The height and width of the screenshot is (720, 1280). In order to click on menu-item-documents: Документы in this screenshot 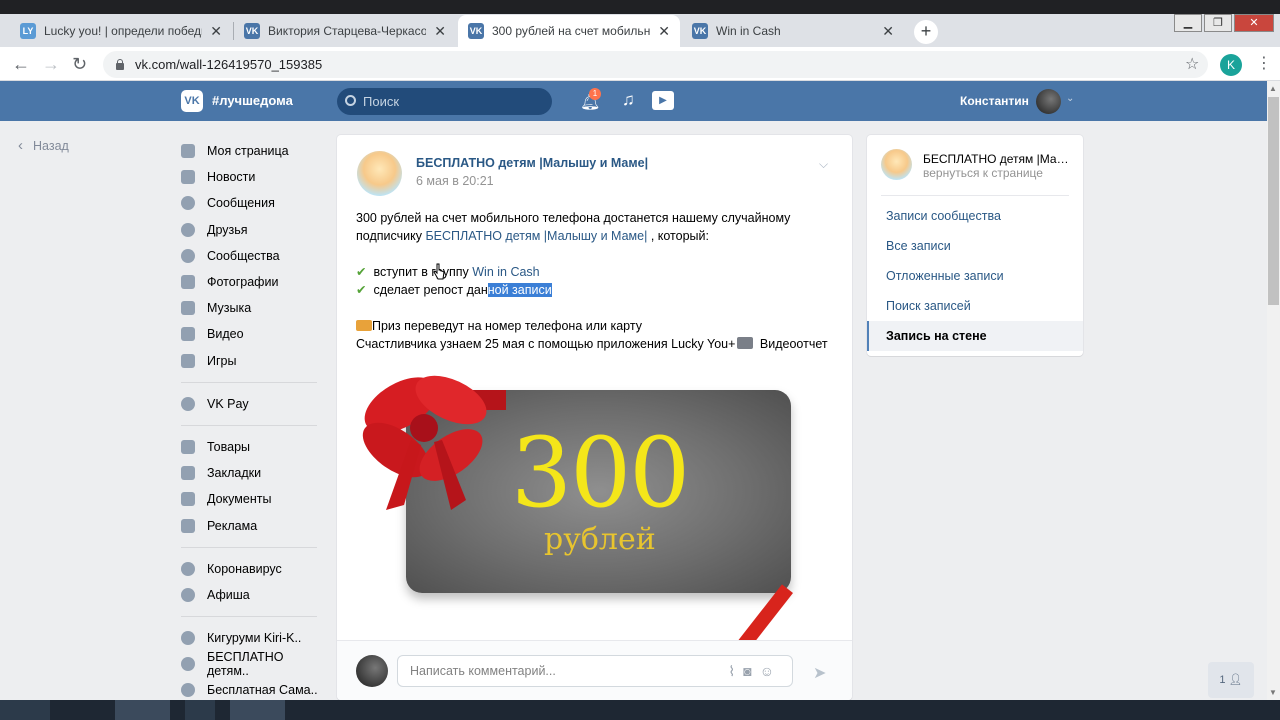, I will do `click(251, 499)`.